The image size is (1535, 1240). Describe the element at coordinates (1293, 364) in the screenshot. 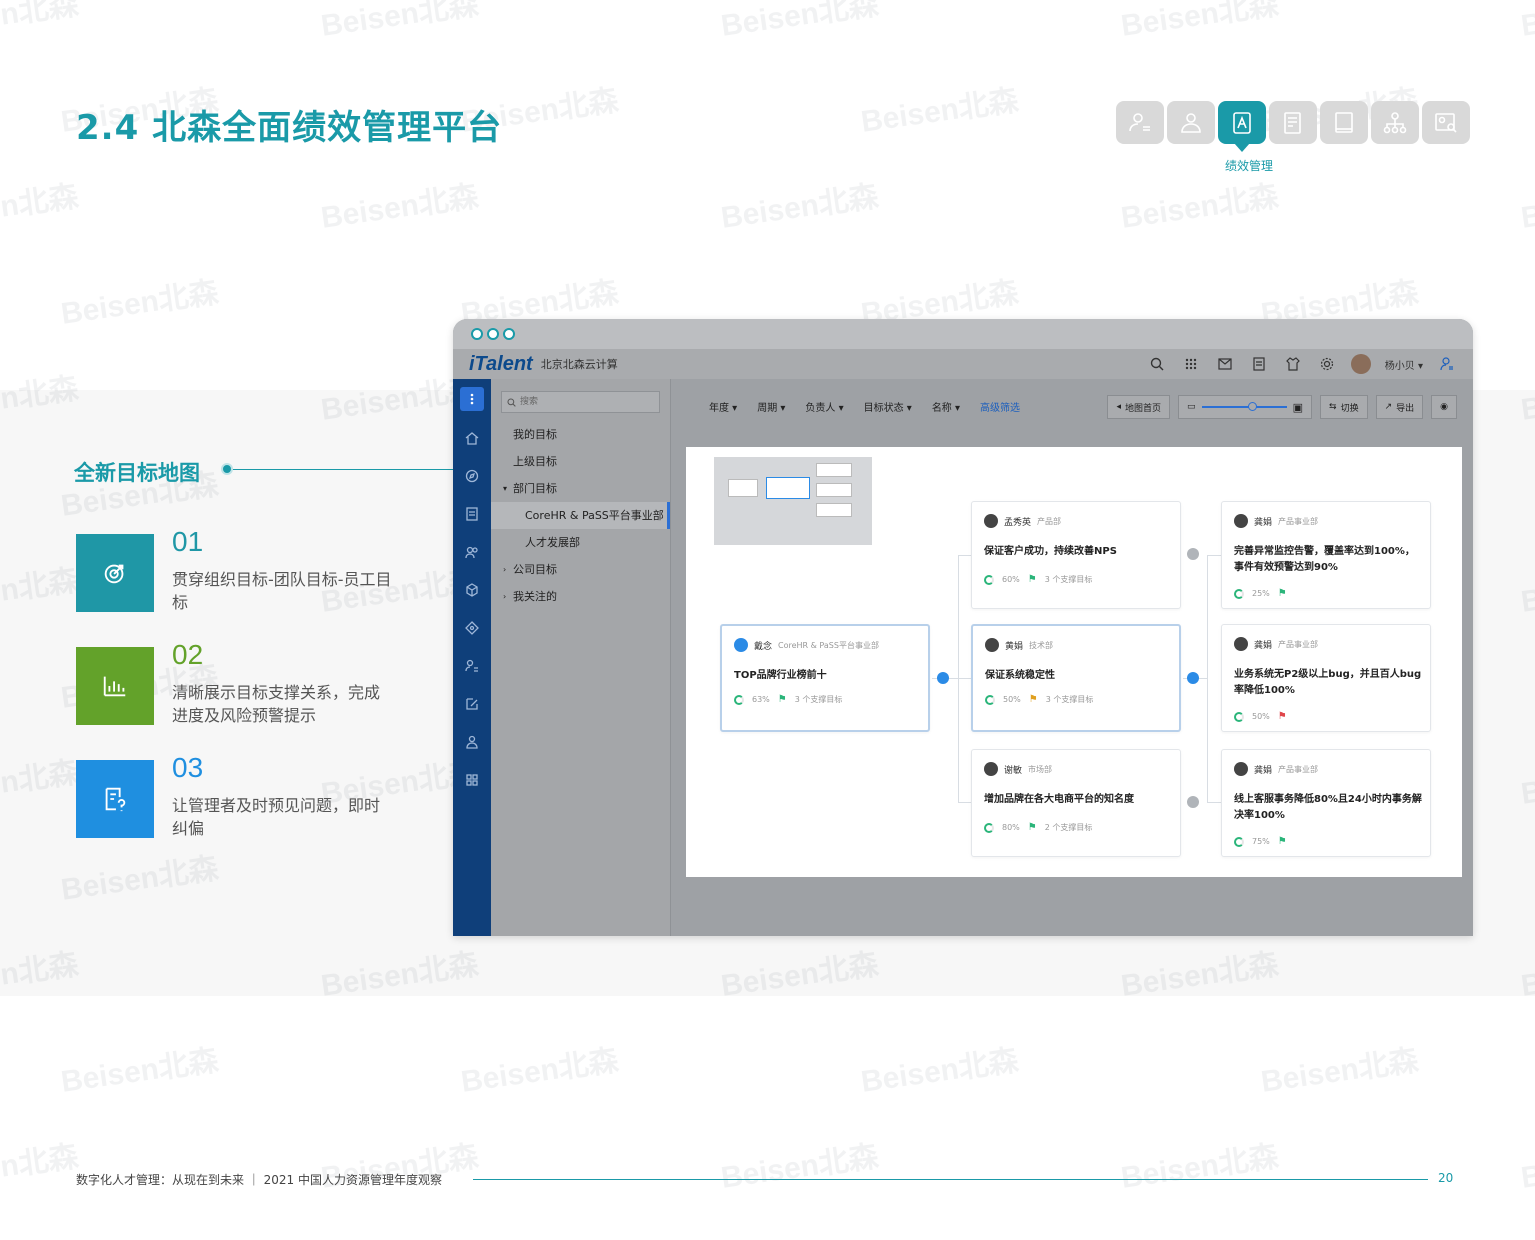

I see `shirt-icon` at that location.